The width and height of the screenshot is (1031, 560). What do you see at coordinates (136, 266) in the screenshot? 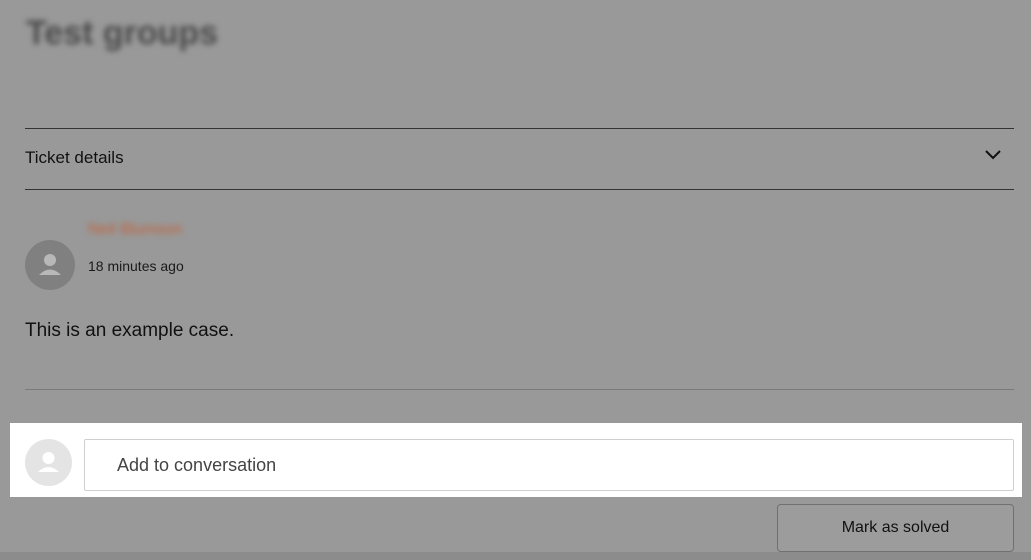
I see `comment-timestamp: 18 minutes ago` at bounding box center [136, 266].